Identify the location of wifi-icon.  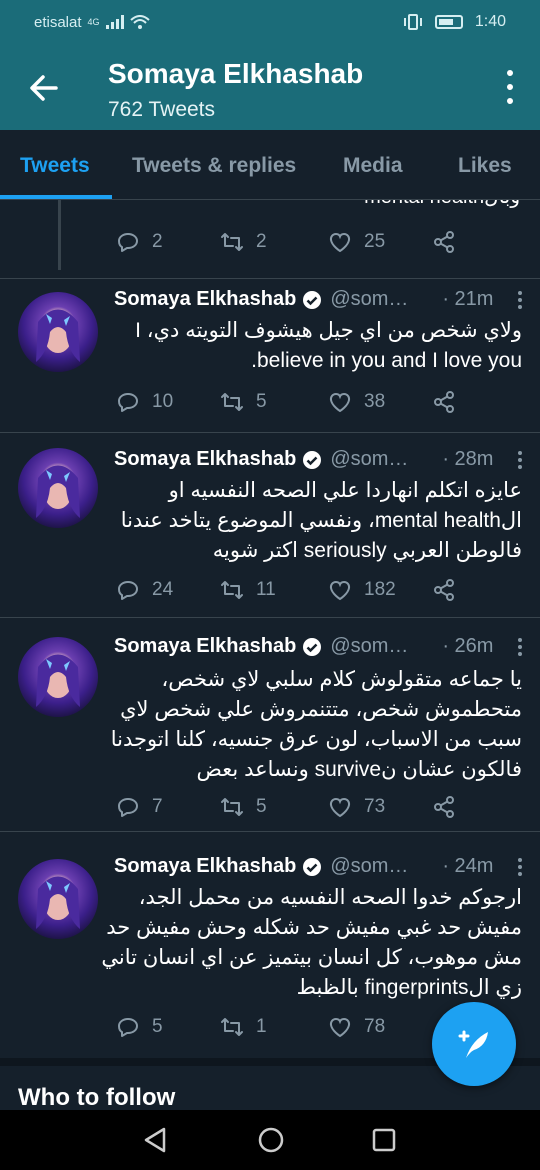
(139, 22).